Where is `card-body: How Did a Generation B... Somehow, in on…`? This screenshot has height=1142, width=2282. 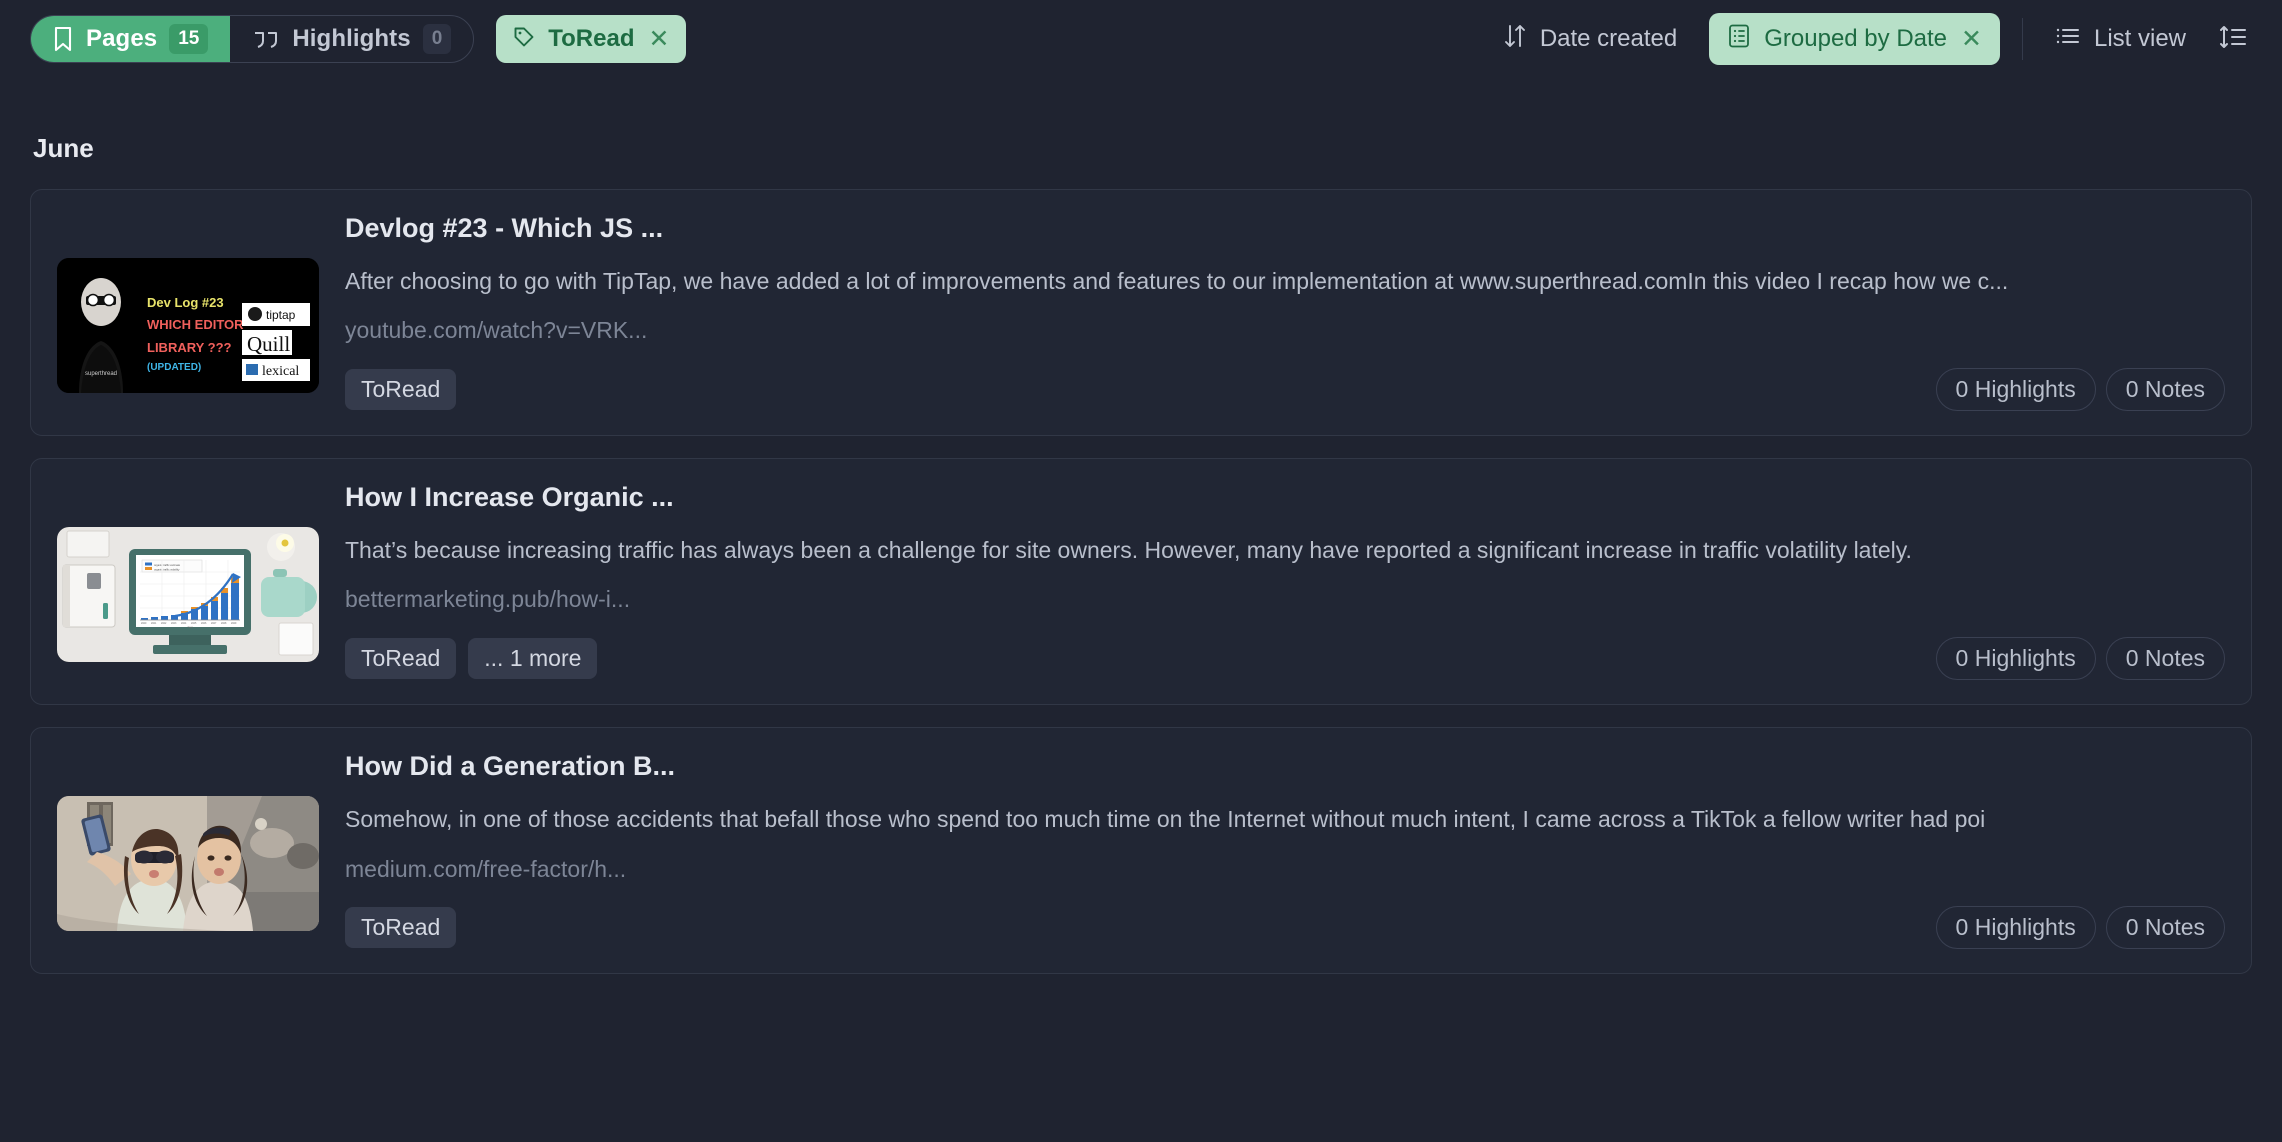 card-body: How Did a Generation B... Somehow, in on… is located at coordinates (1272, 850).